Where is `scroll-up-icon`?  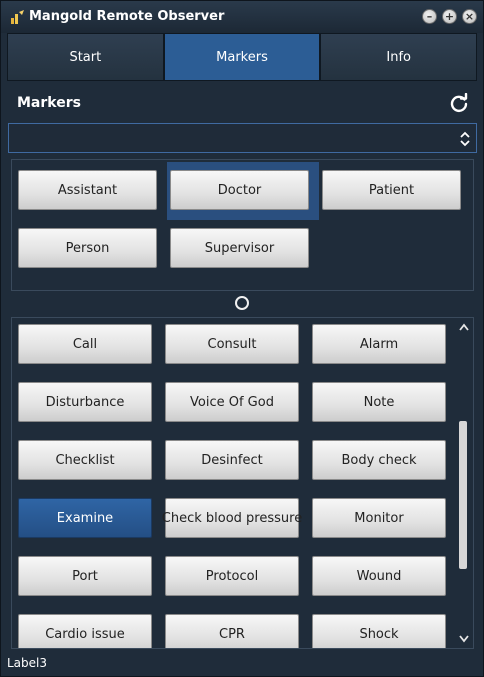
scroll-up-icon is located at coordinates (464, 327).